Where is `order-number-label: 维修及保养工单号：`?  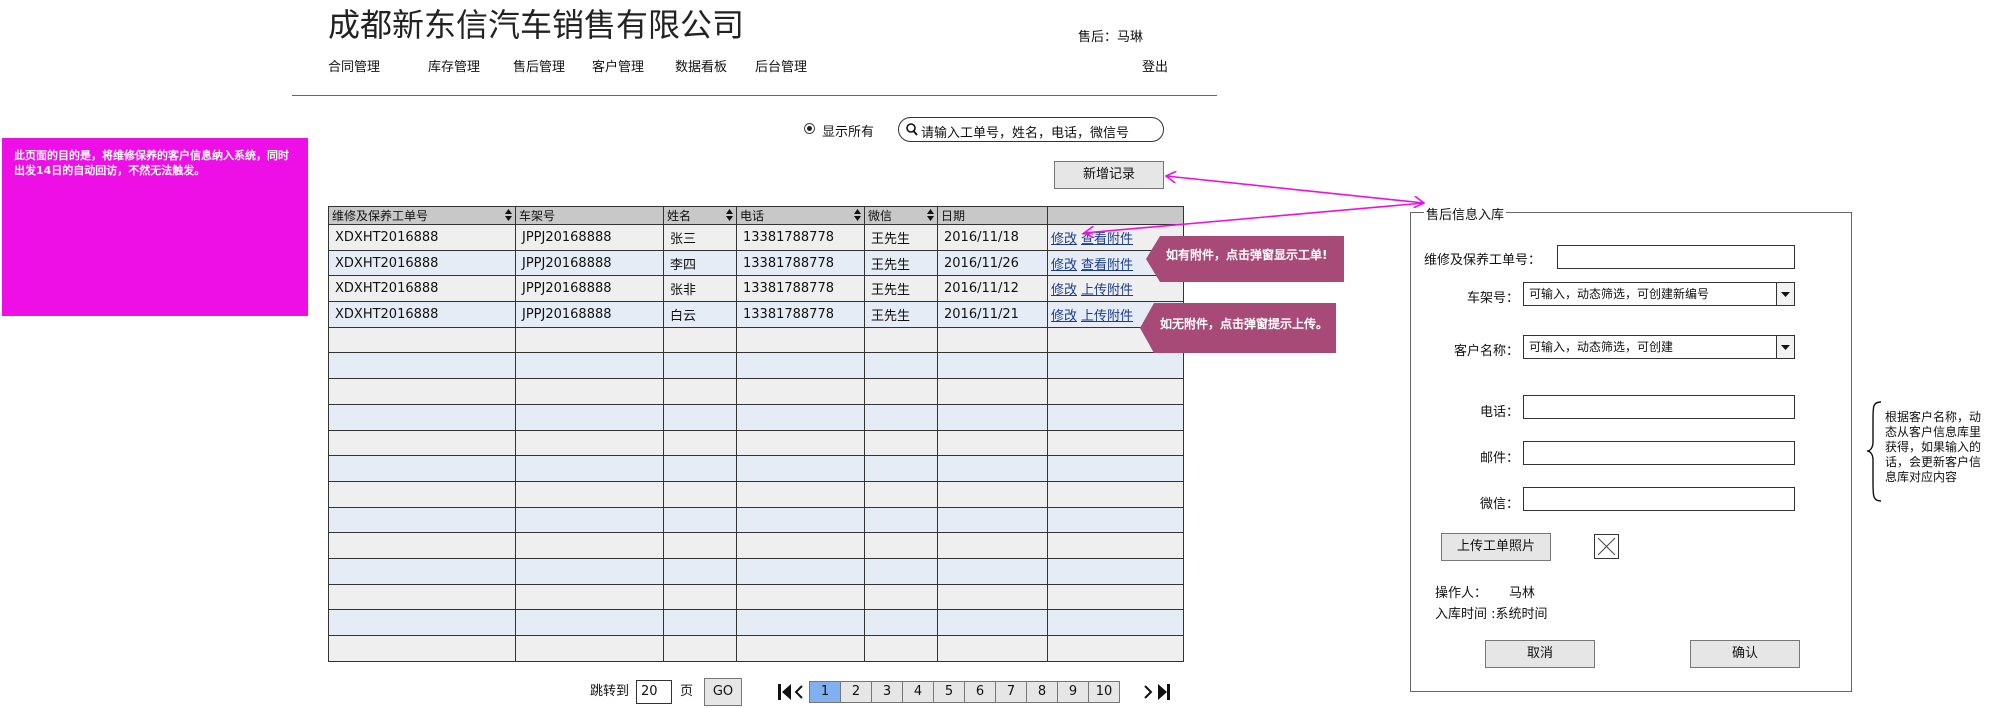
order-number-label: 维修及保养工单号： is located at coordinates (1483, 260).